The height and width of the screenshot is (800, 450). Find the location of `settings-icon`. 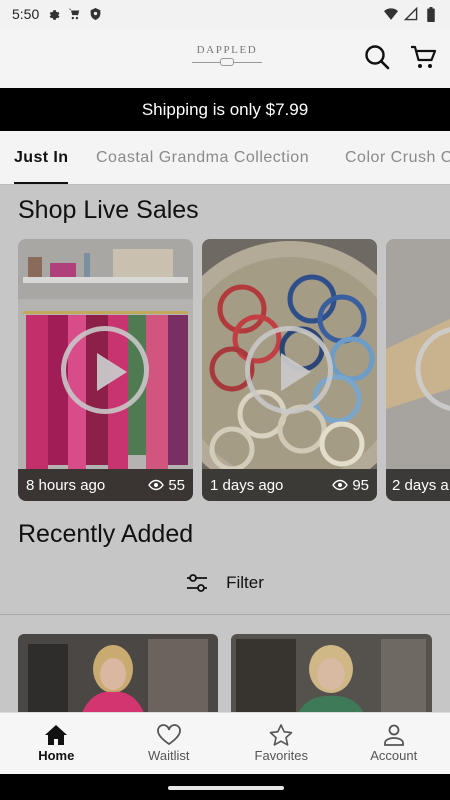

settings-icon is located at coordinates (53, 14).